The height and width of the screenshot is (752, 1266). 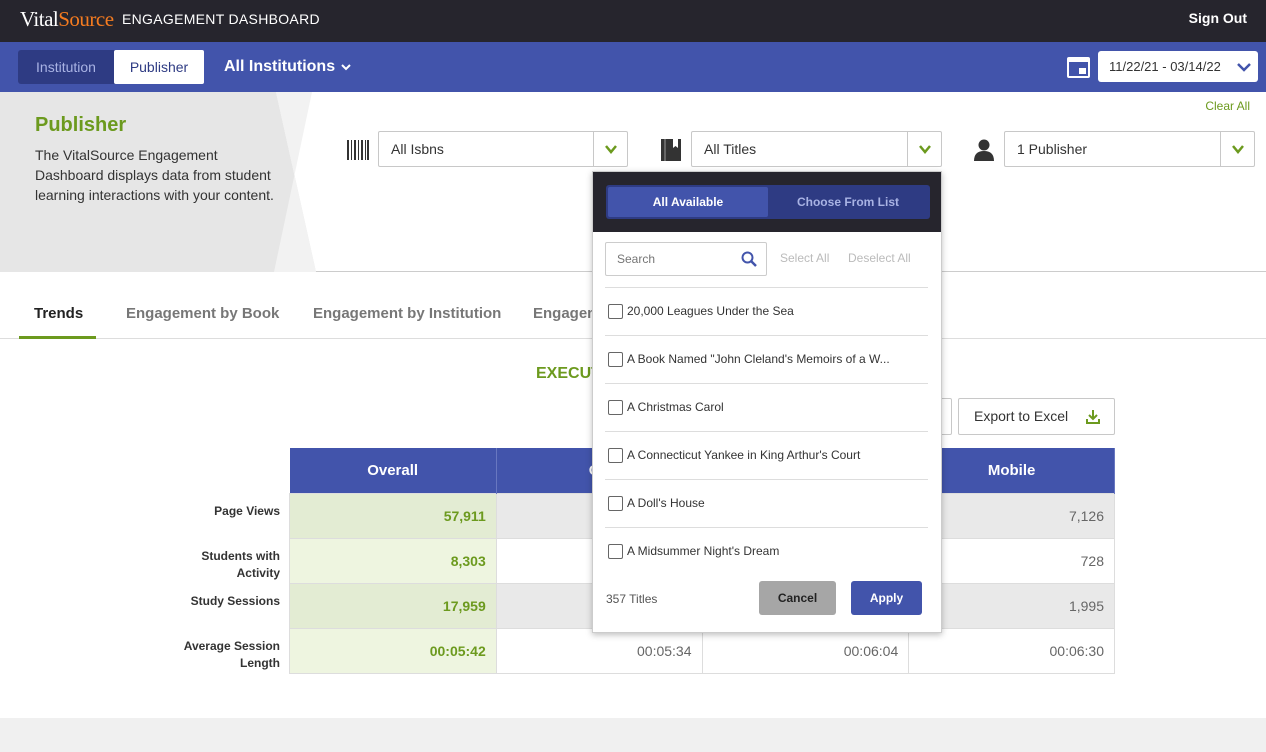 What do you see at coordinates (675, 407) in the screenshot?
I see `list-item-label: A Christmas Carol` at bounding box center [675, 407].